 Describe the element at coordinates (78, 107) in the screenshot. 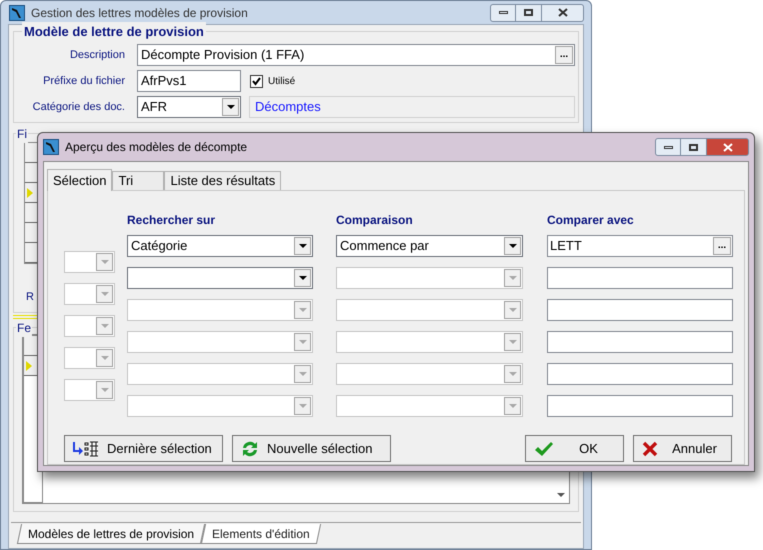

I see `field-label: Catégorie des doc.` at that location.